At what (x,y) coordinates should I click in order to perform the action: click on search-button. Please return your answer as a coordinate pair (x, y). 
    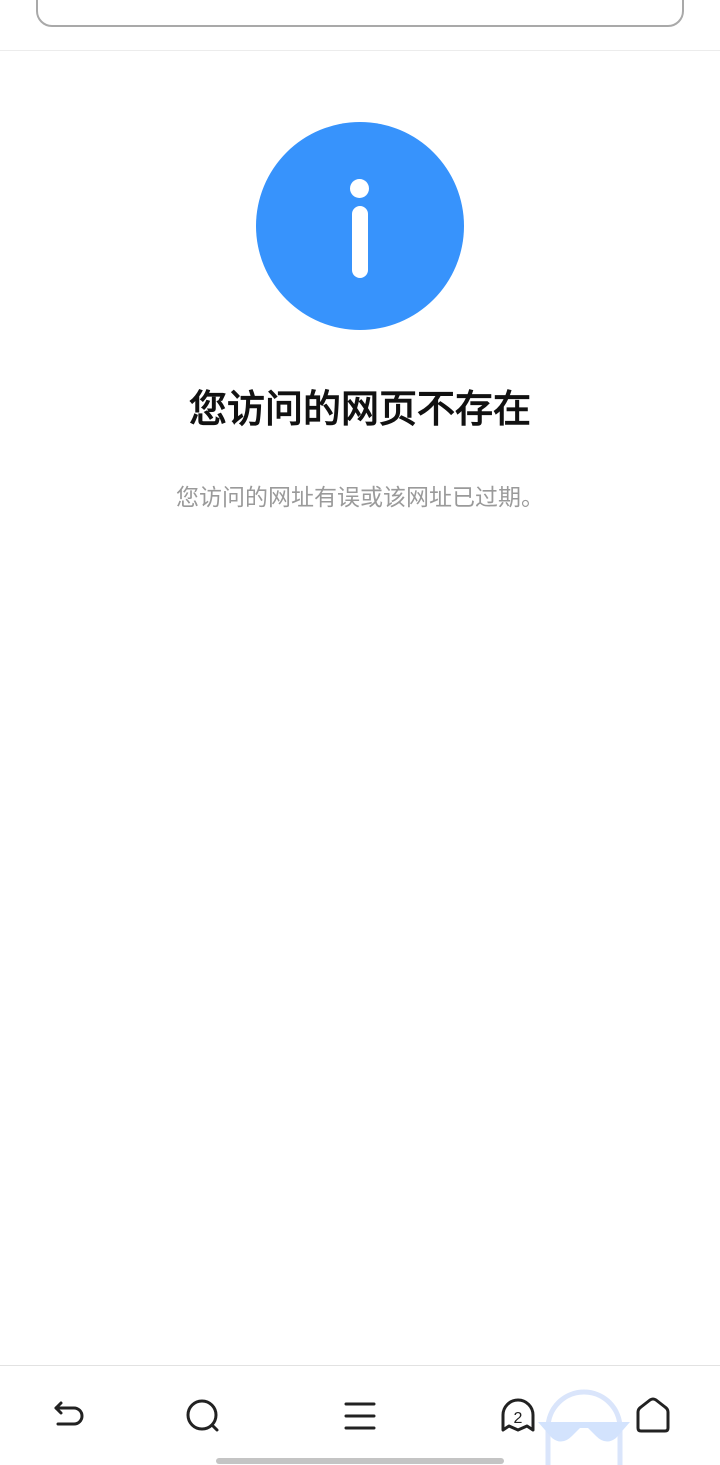
    Looking at the image, I should click on (203, 1416).